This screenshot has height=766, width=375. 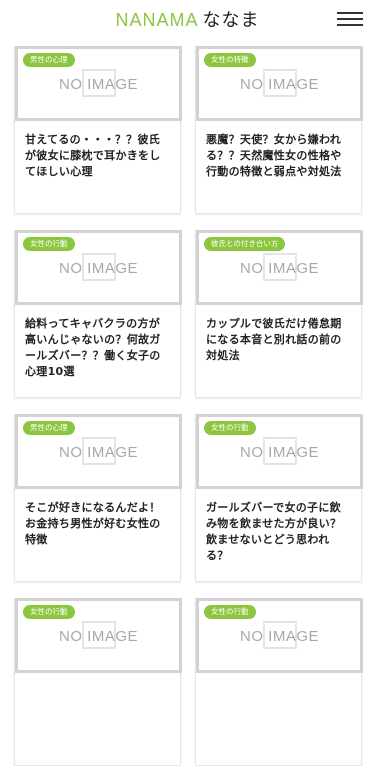 I want to click on logo-english: NANAMA, so click(x=157, y=20).